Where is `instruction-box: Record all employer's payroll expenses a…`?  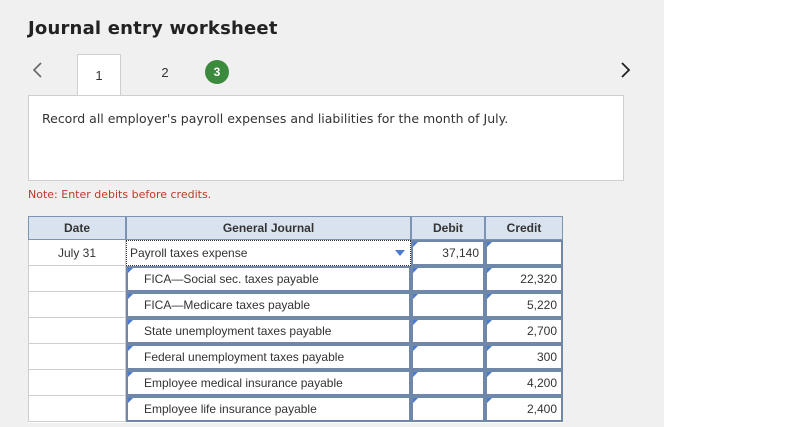
instruction-box: Record all employer's payroll expenses a… is located at coordinates (326, 138).